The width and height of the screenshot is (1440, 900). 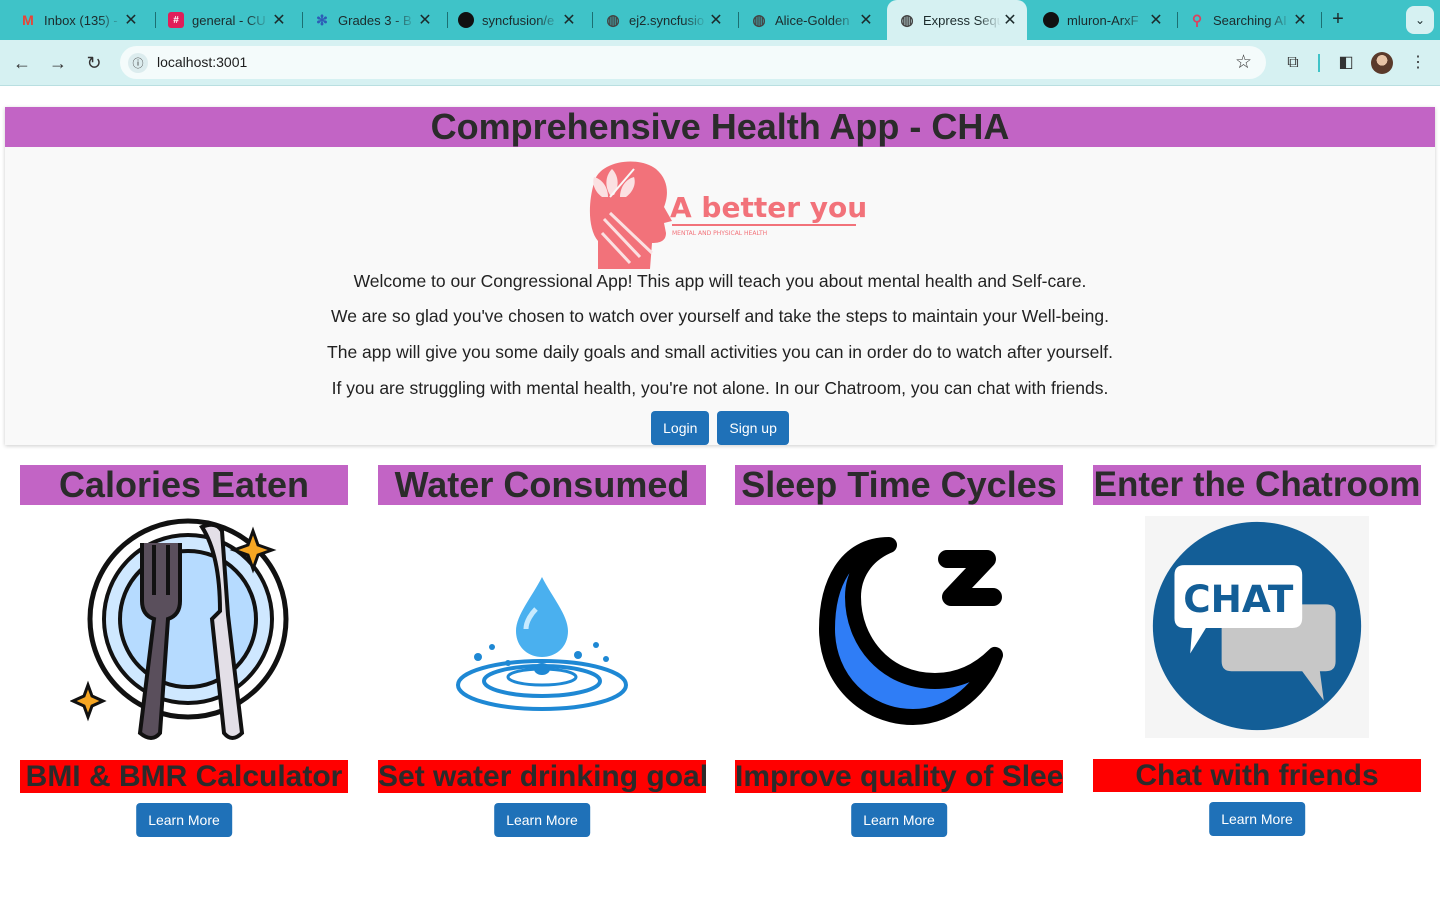 What do you see at coordinates (1197, 19) in the screenshot?
I see `search-ai-icon: ⚲` at bounding box center [1197, 19].